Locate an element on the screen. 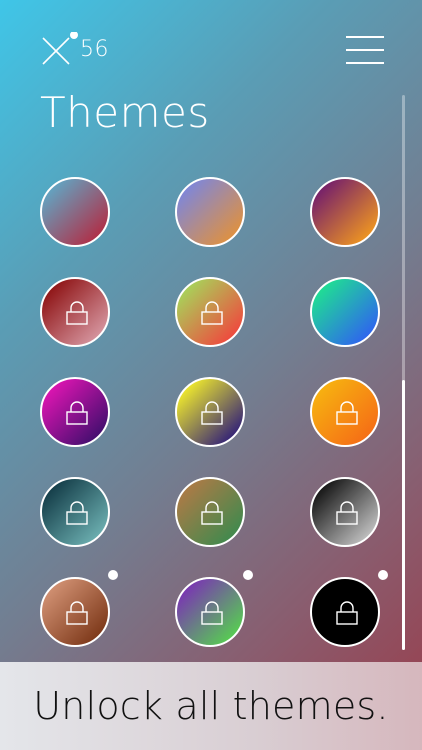  unlock-all-button: Unlock all themes. is located at coordinates (211, 706).